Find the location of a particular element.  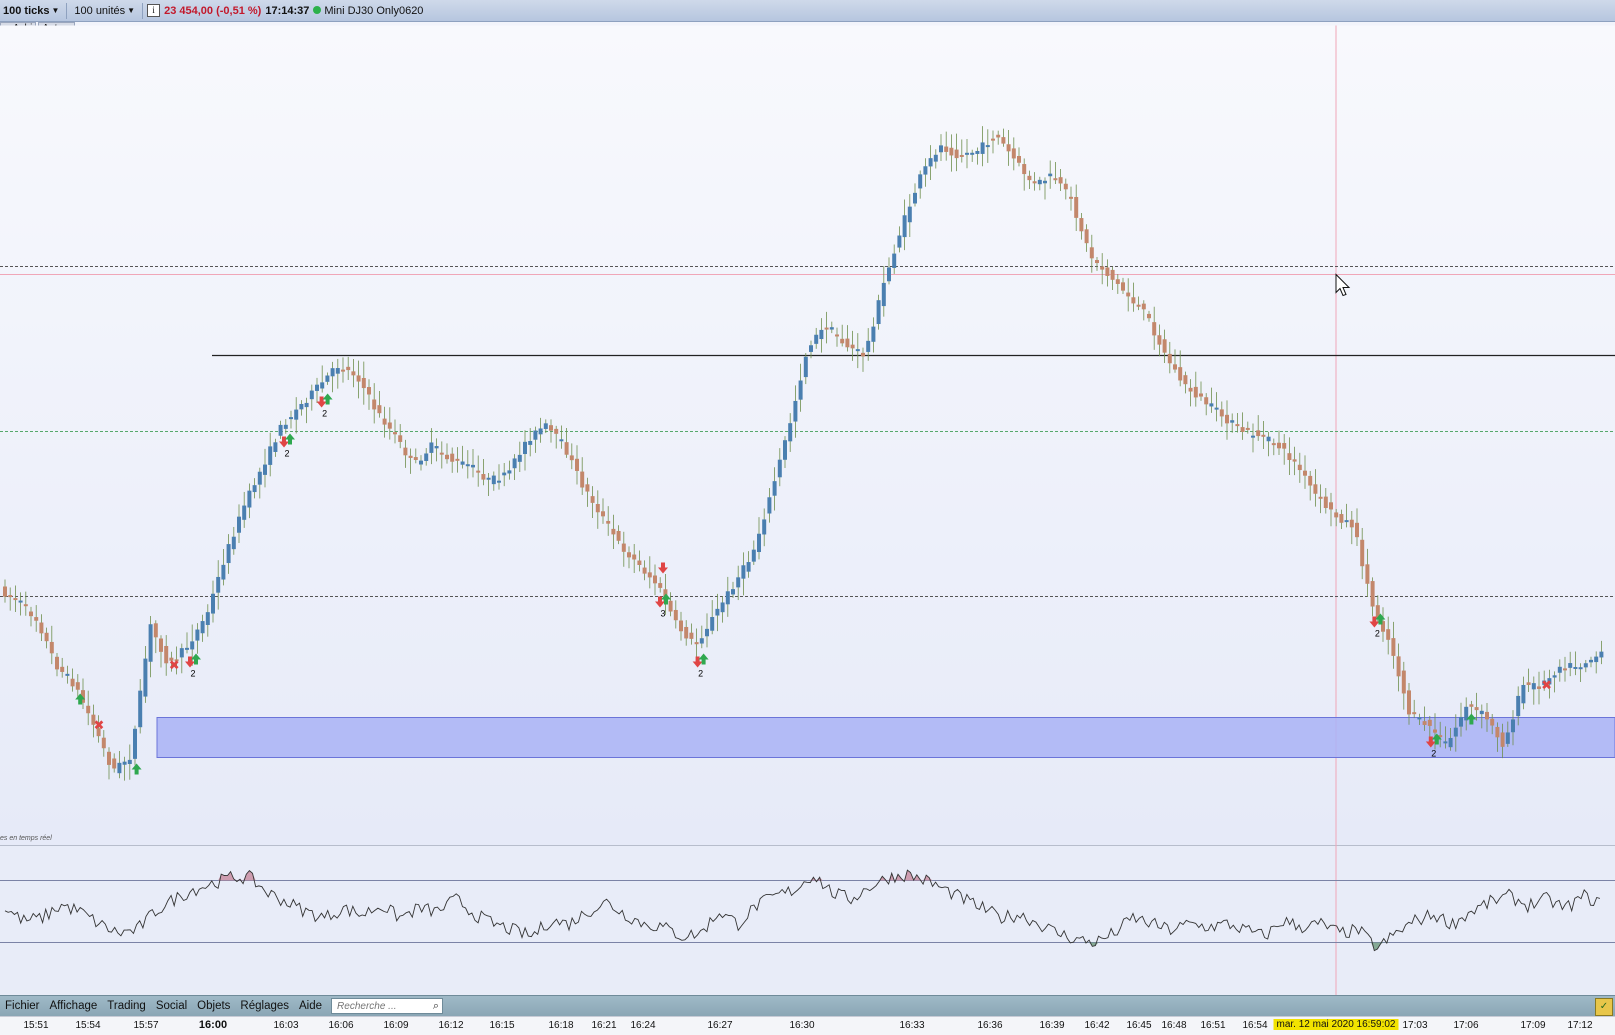

time-tick-label: 17:12 is located at coordinates (1580, 1025).